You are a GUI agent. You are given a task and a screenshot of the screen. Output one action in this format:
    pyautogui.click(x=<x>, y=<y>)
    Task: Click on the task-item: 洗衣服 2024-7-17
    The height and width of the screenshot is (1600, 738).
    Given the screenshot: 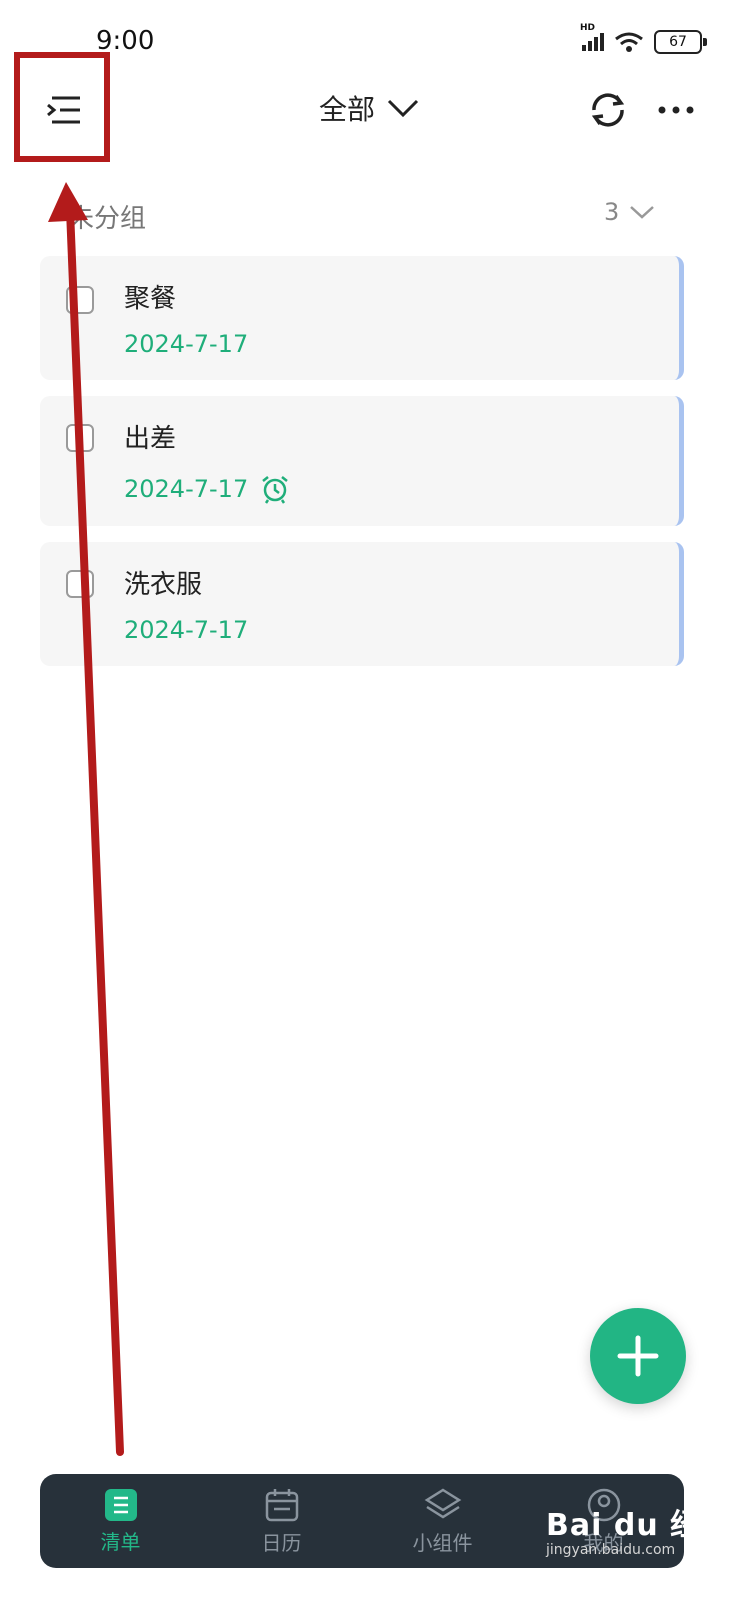 What is the action you would take?
    pyautogui.click(x=362, y=604)
    